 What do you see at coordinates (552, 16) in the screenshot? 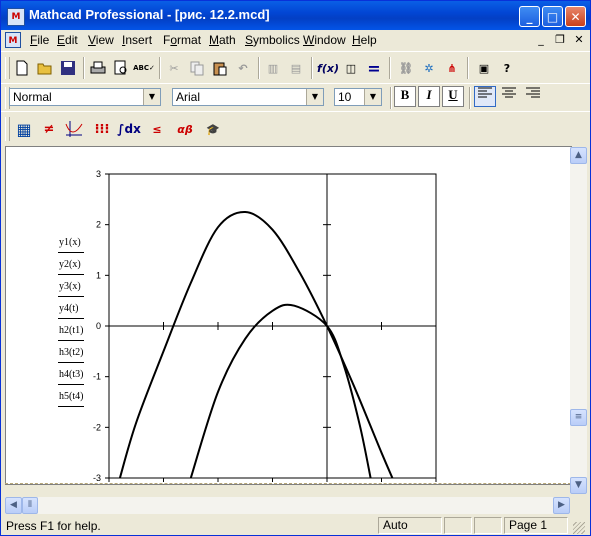
I see `maximize-button: □` at bounding box center [552, 16].